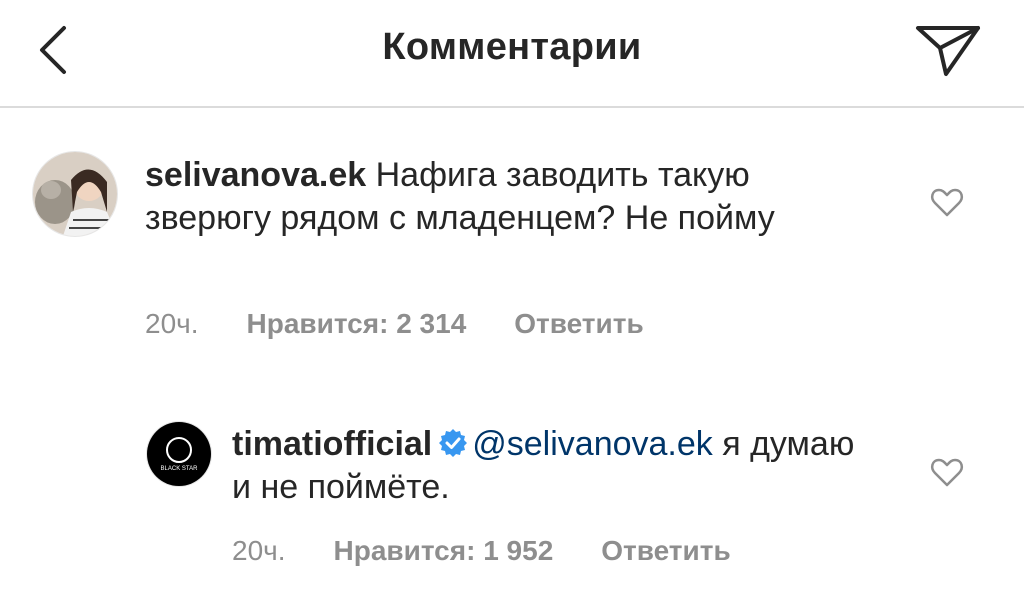 Image resolution: width=1024 pixels, height=590 pixels. I want to click on comment-meta: 20ч. Нравится: 1 952 Ответить, so click(481, 551).